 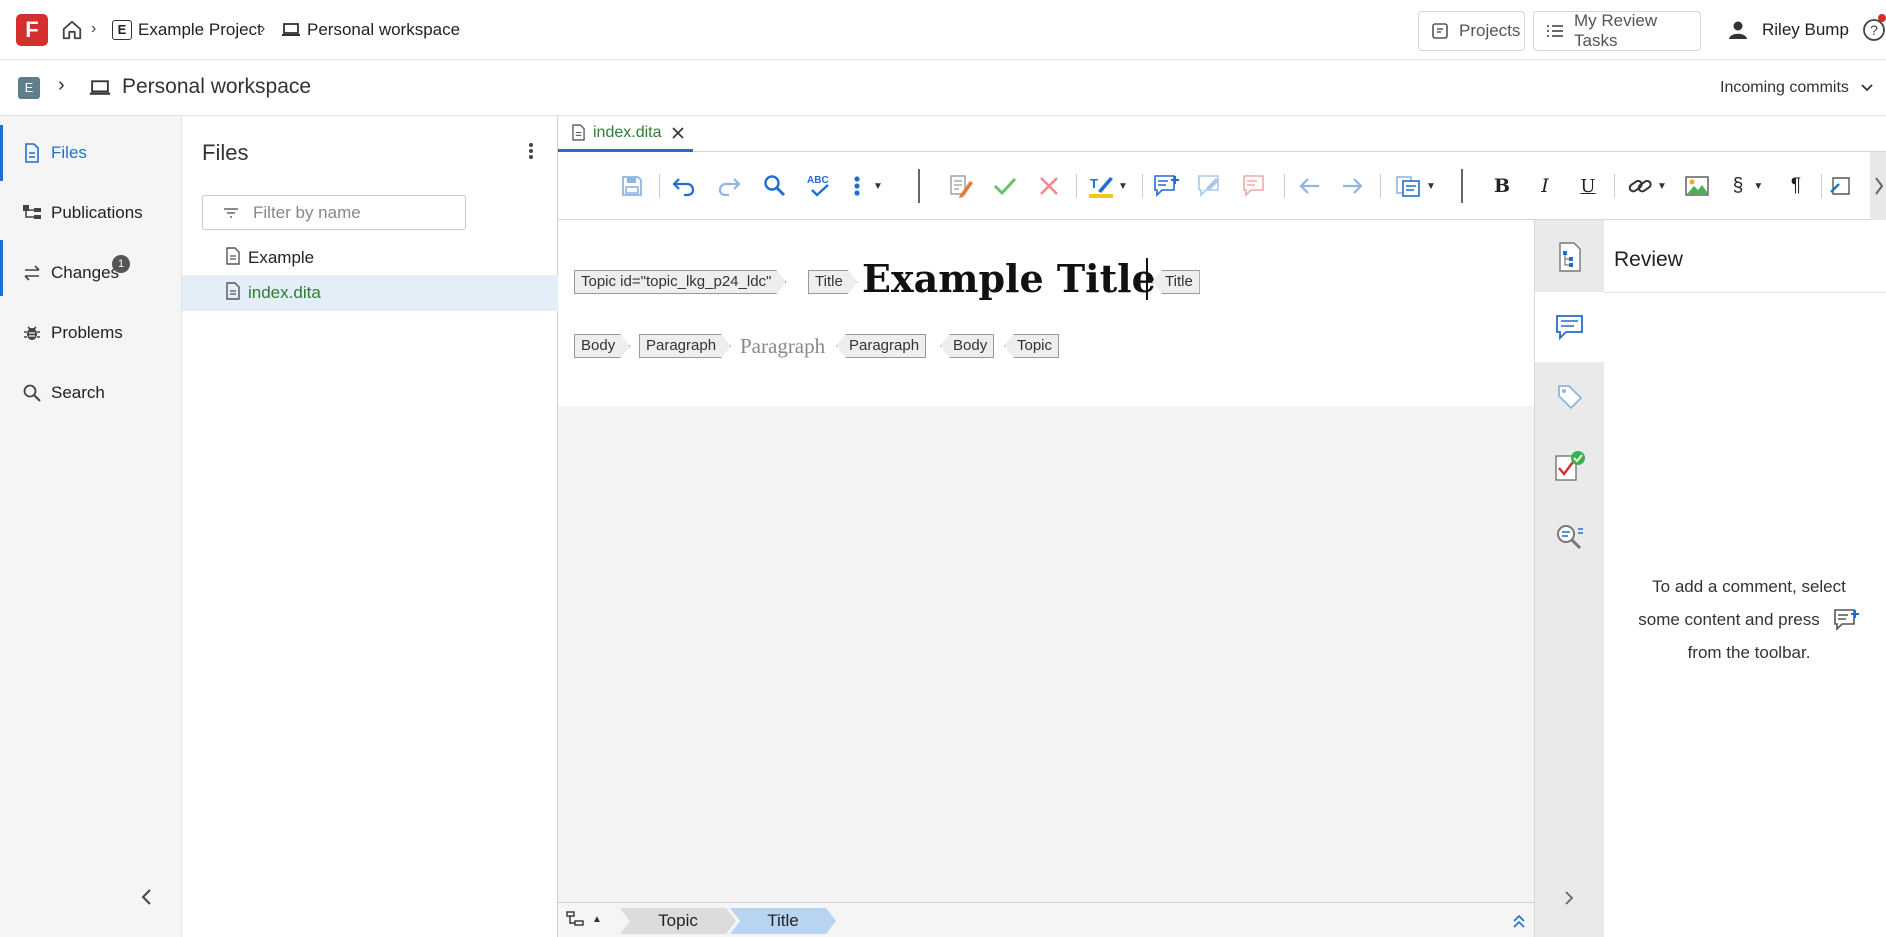 I want to click on bold-icon: B, so click(x=1502, y=186).